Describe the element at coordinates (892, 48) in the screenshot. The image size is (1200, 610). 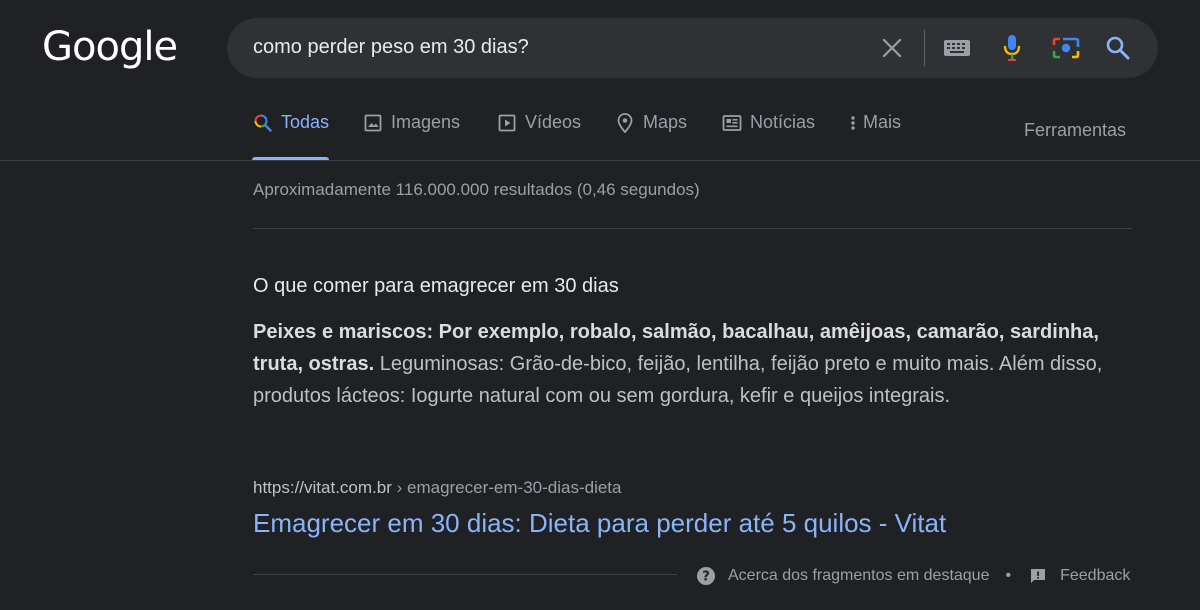
I see `close-icon` at that location.